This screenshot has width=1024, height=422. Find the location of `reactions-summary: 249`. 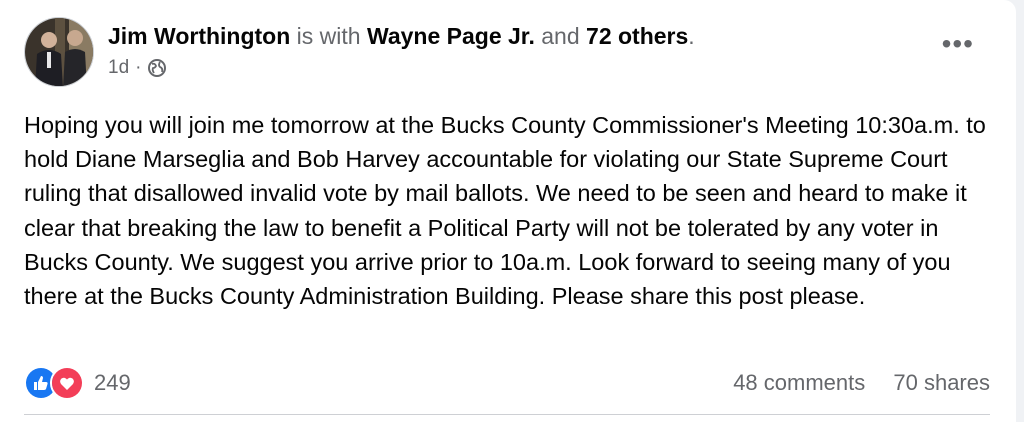

reactions-summary: 249 is located at coordinates (77, 383).